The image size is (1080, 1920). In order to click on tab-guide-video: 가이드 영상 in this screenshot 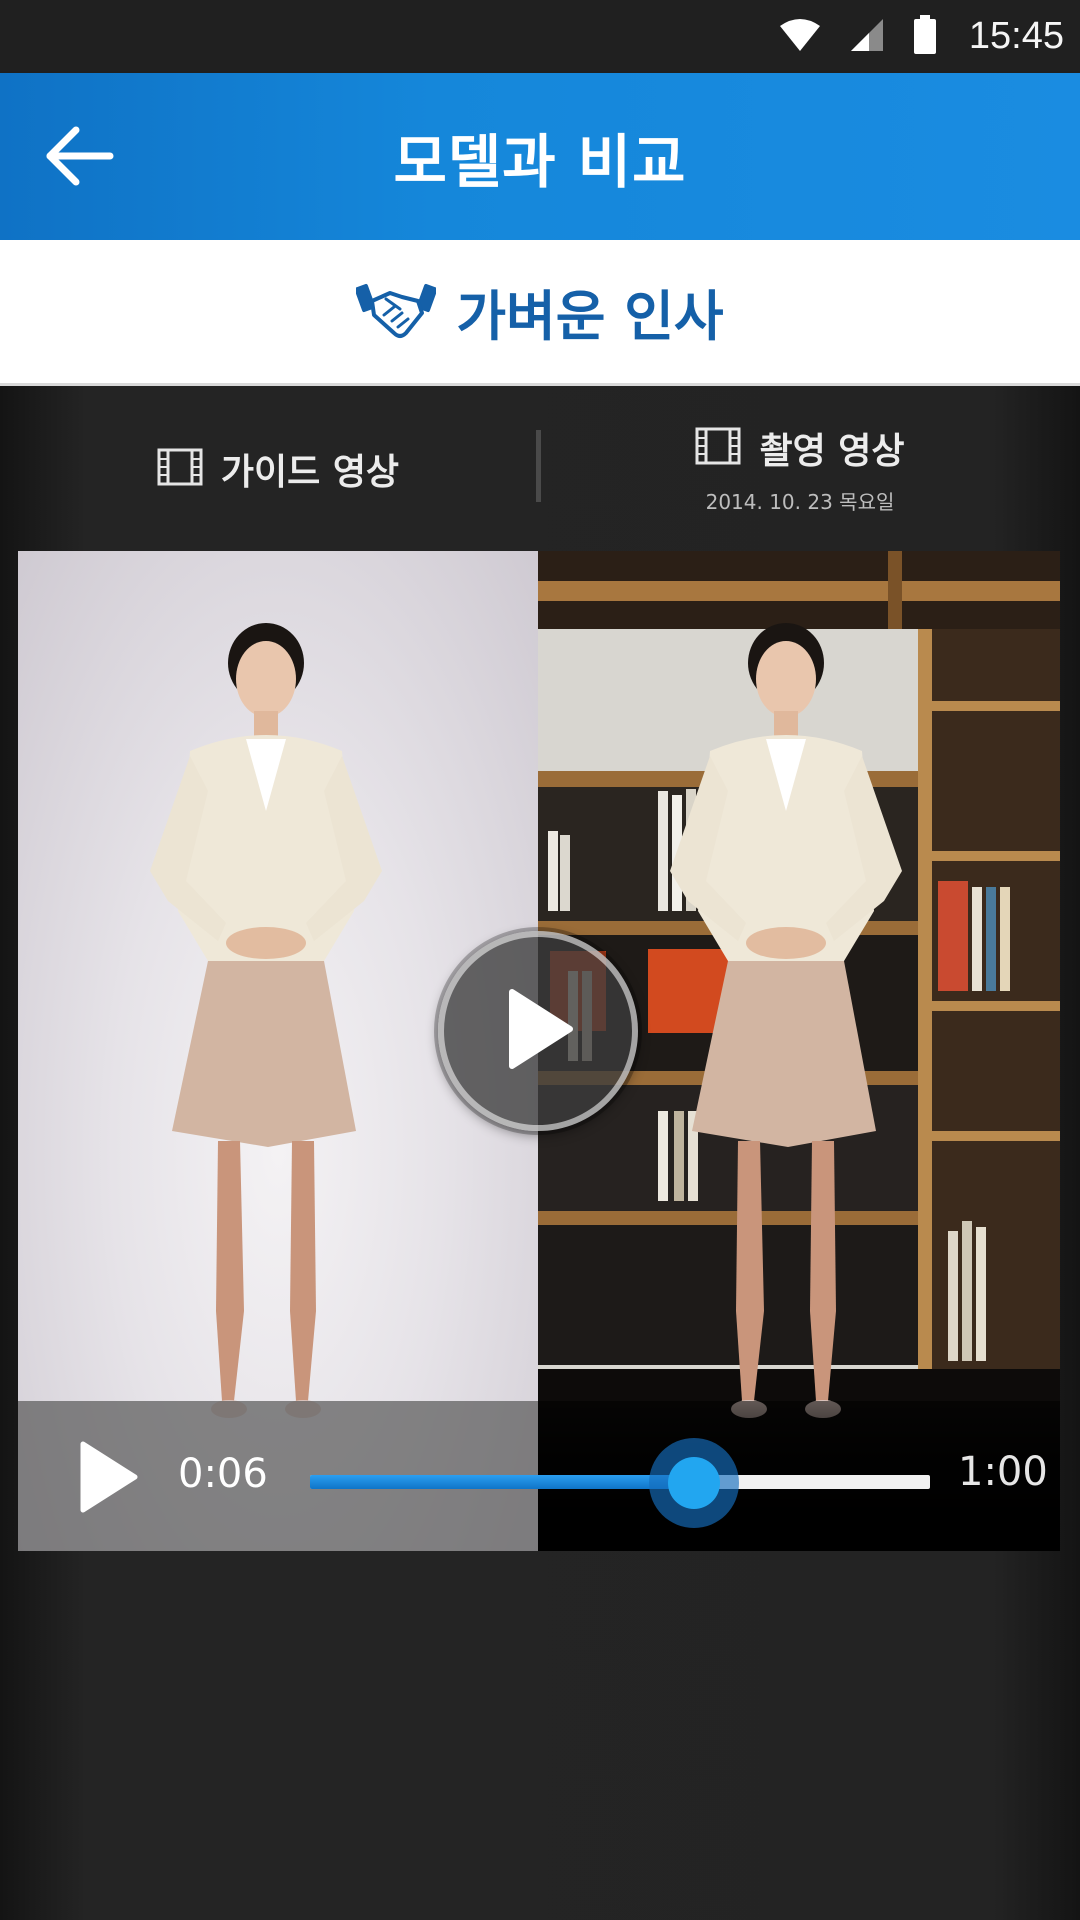, I will do `click(278, 468)`.